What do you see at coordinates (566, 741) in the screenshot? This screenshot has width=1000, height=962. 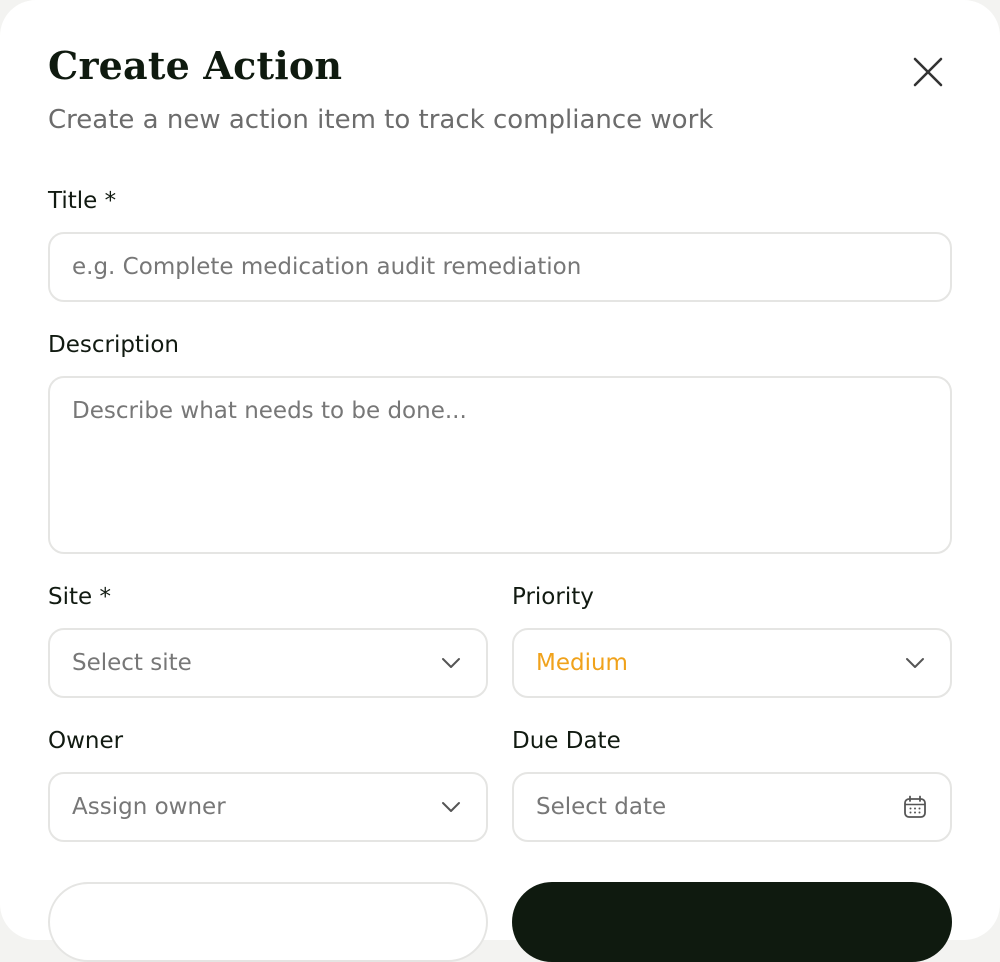 I see `due-date-label: Due Date` at bounding box center [566, 741].